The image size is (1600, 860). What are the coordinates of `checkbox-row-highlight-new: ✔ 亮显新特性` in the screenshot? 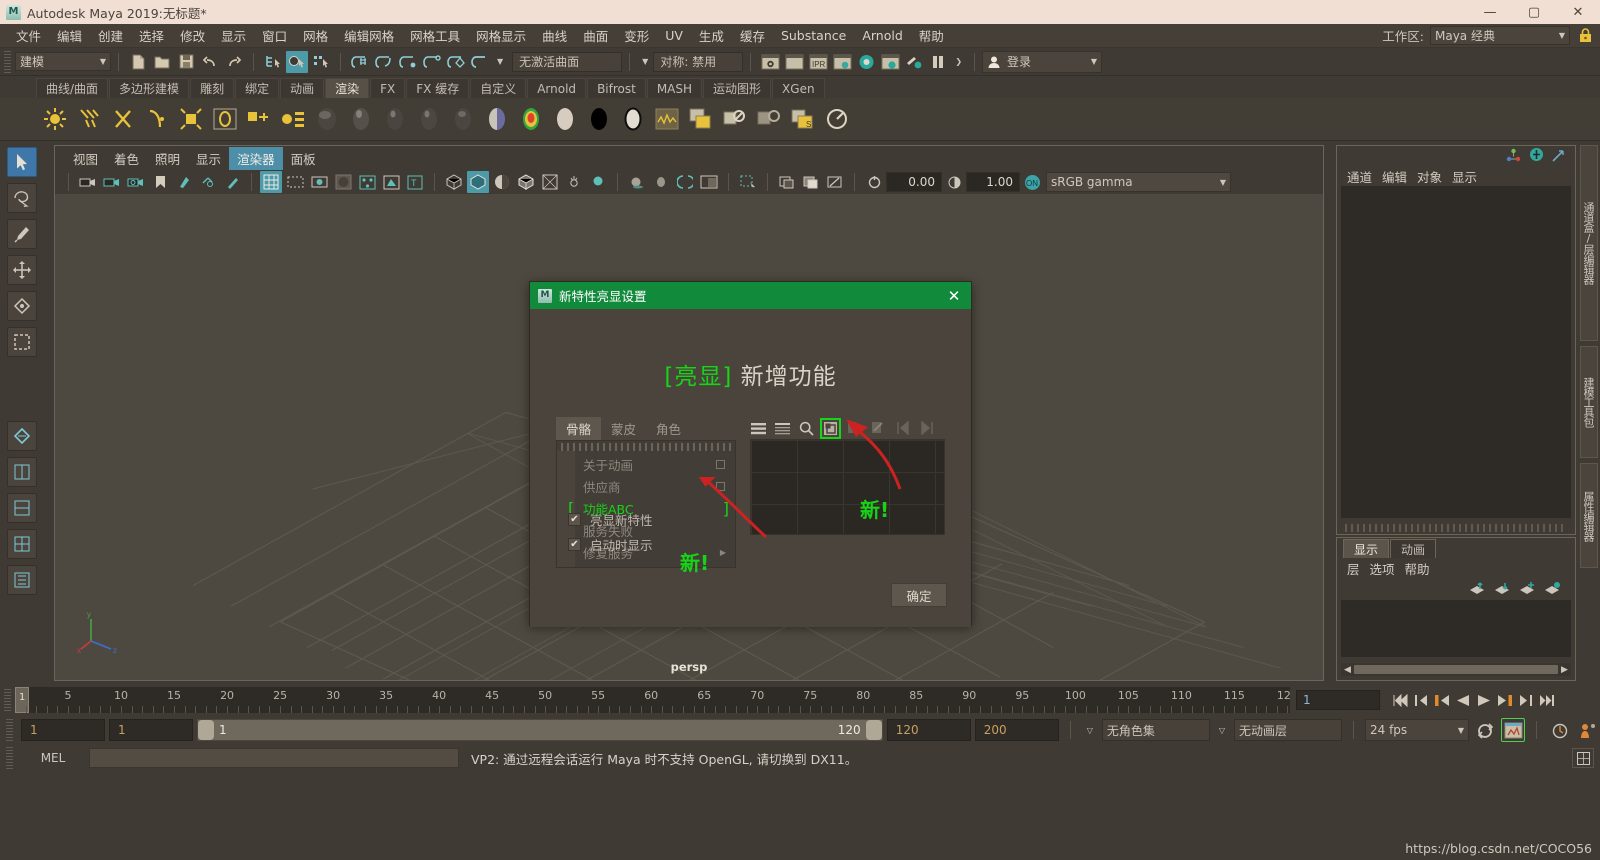 It's located at (610, 519).